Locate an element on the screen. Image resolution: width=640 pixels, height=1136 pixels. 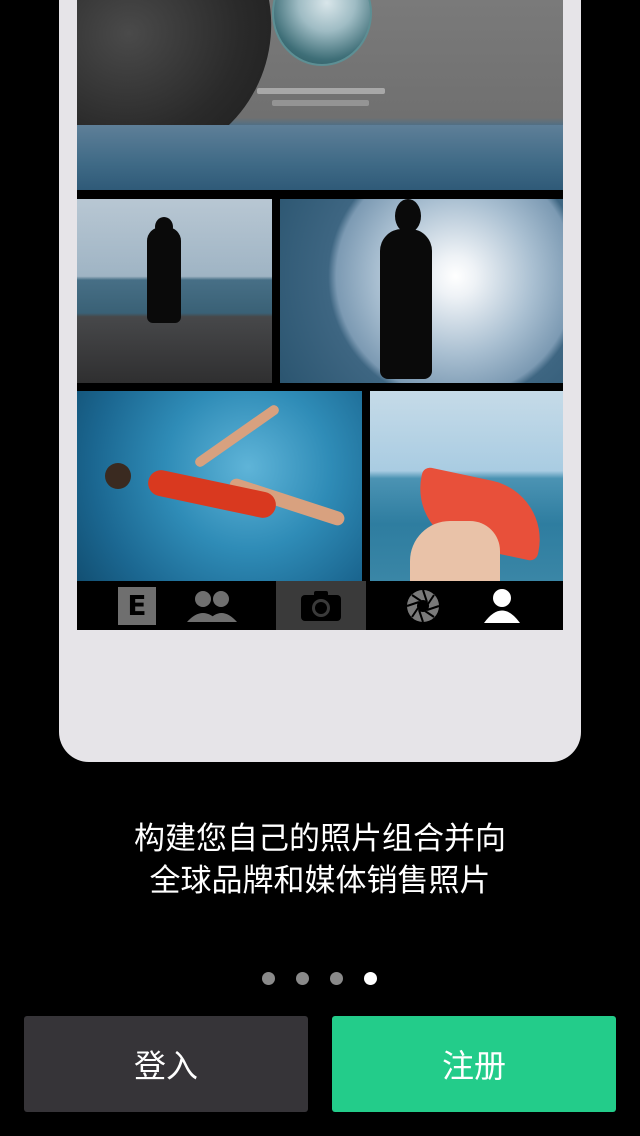
mockup-tab-bar: E is located at coordinates (320, 605).